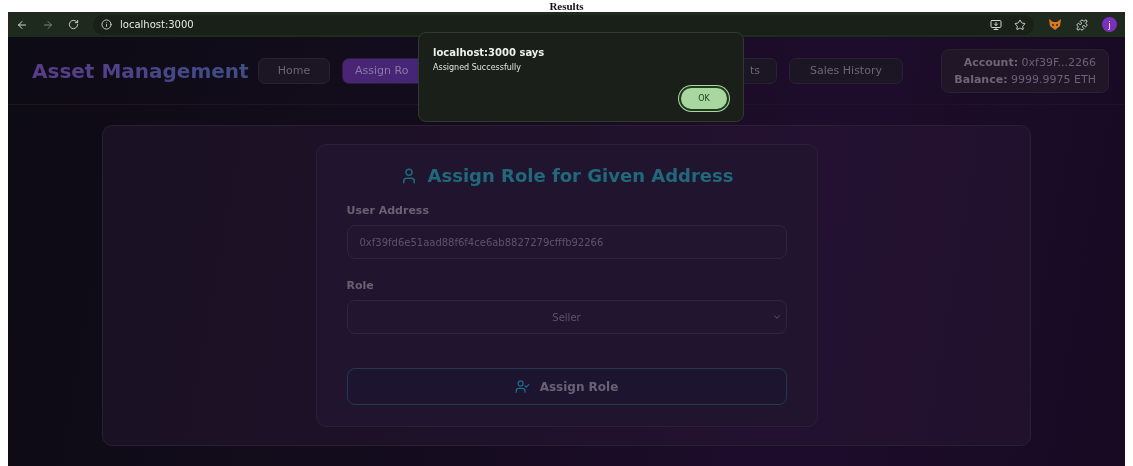 This screenshot has width=1133, height=466. I want to click on url-text: localhost:3000, so click(157, 24).